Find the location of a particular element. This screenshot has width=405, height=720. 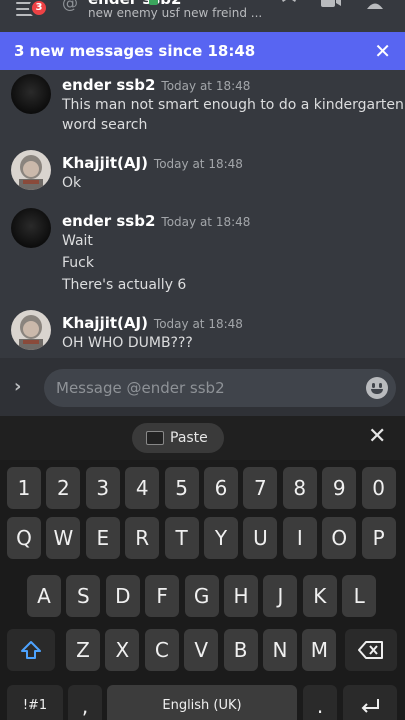

key-p: P is located at coordinates (378, 538).